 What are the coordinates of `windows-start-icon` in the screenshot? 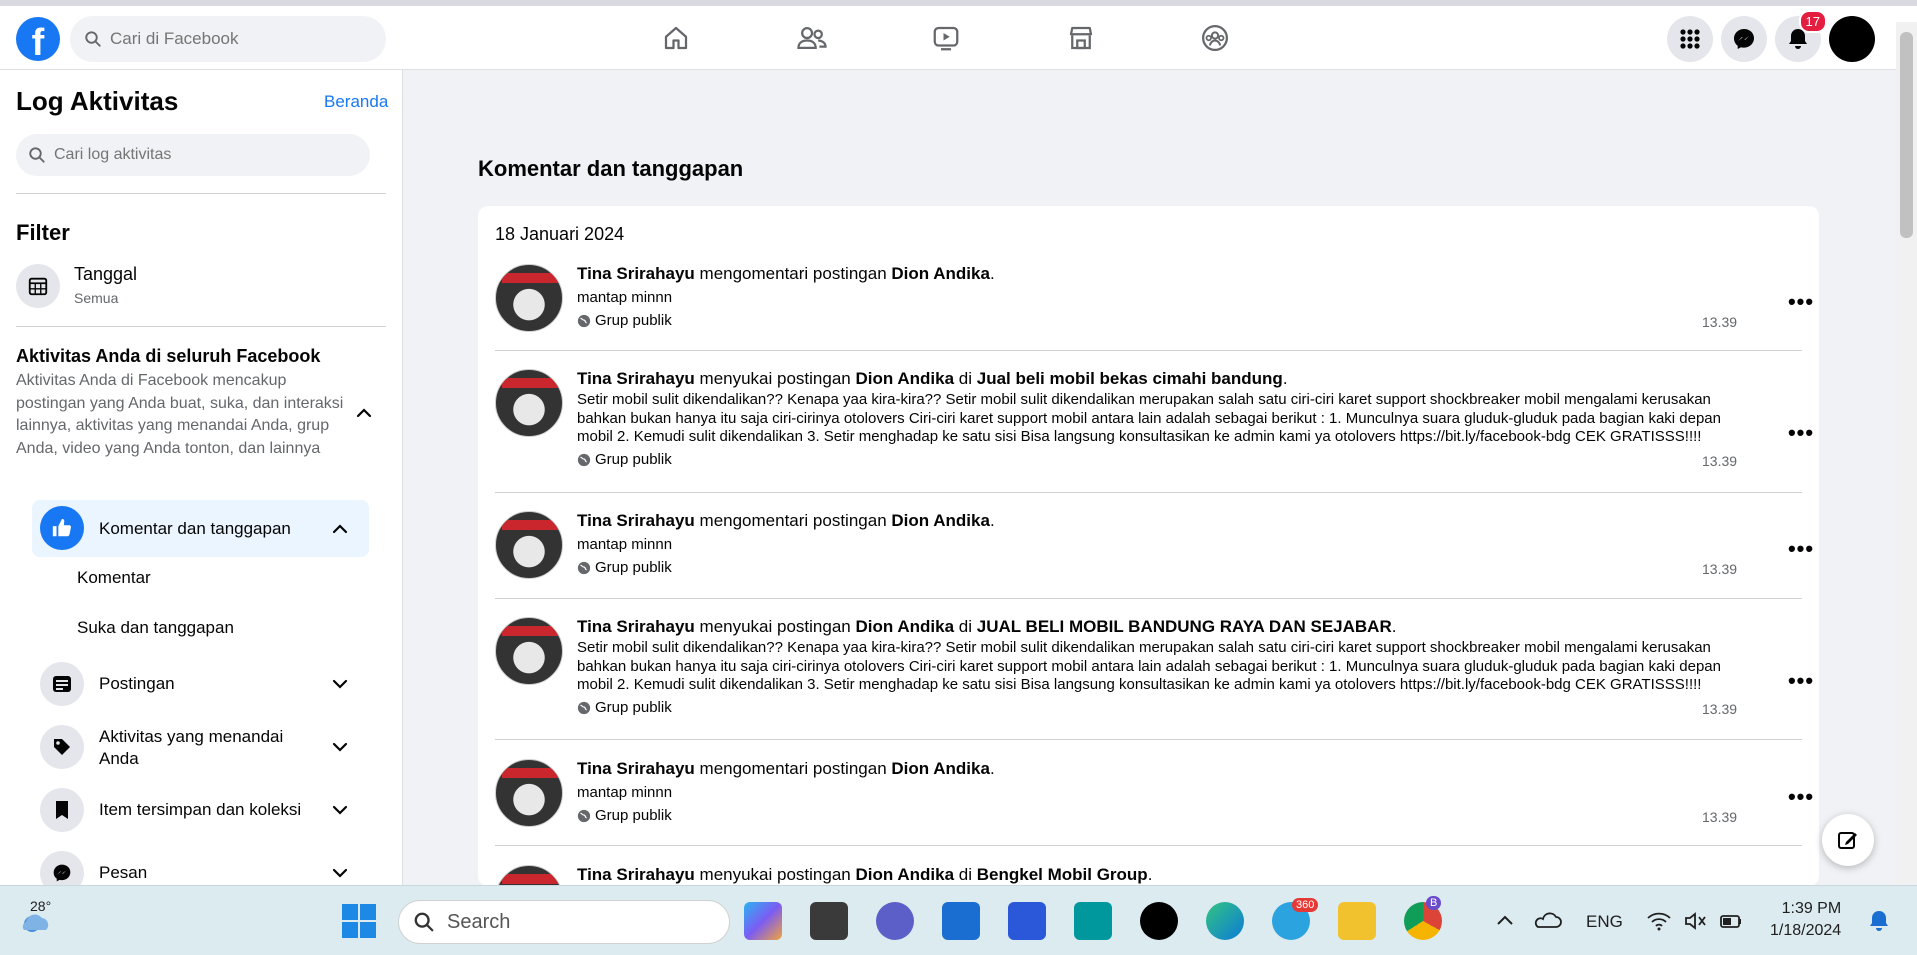 It's located at (359, 921).